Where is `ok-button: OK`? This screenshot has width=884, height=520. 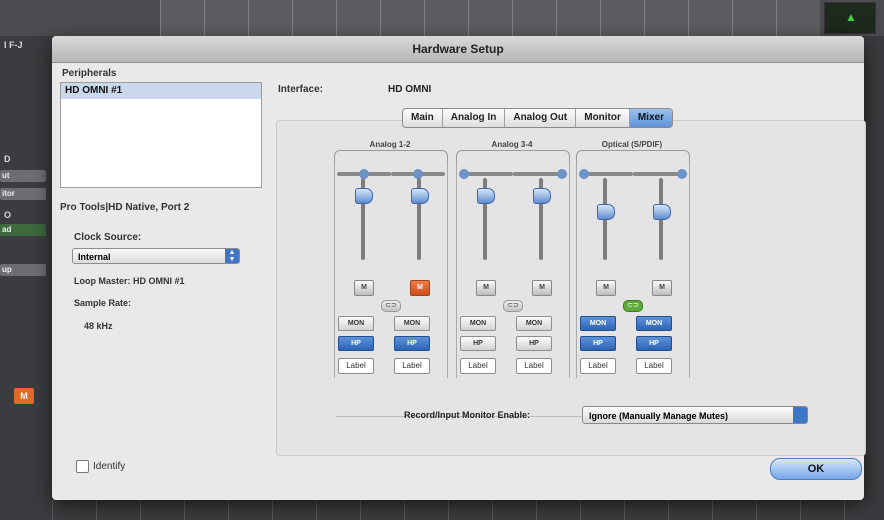
ok-button: OK is located at coordinates (816, 469).